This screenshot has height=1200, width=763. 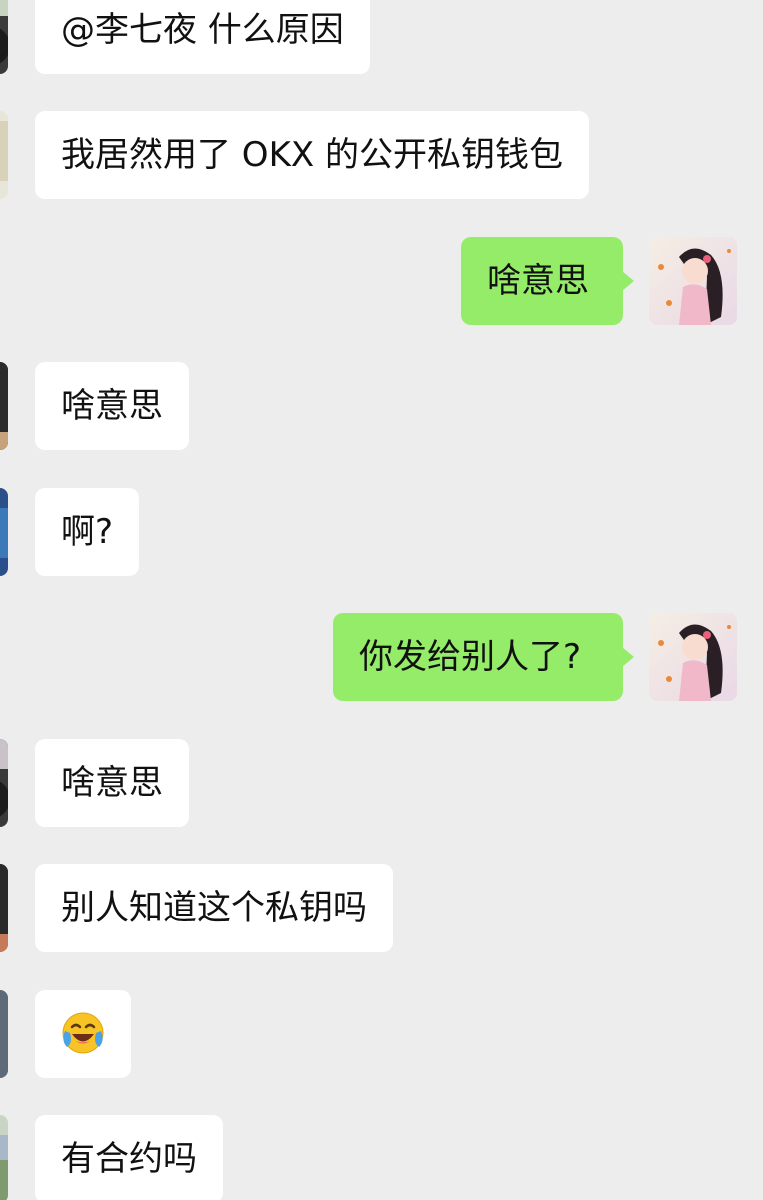 I want to click on laughing-crying-emoji-icon, so click(x=83, y=1032).